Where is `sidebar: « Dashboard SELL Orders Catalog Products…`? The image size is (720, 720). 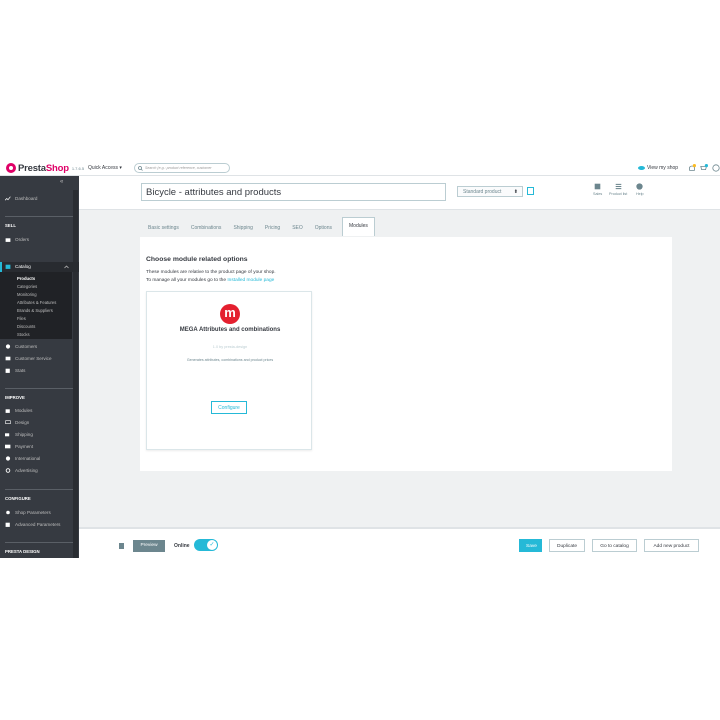 sidebar: « Dashboard SELL Orders Catalog Products… is located at coordinates (39, 367).